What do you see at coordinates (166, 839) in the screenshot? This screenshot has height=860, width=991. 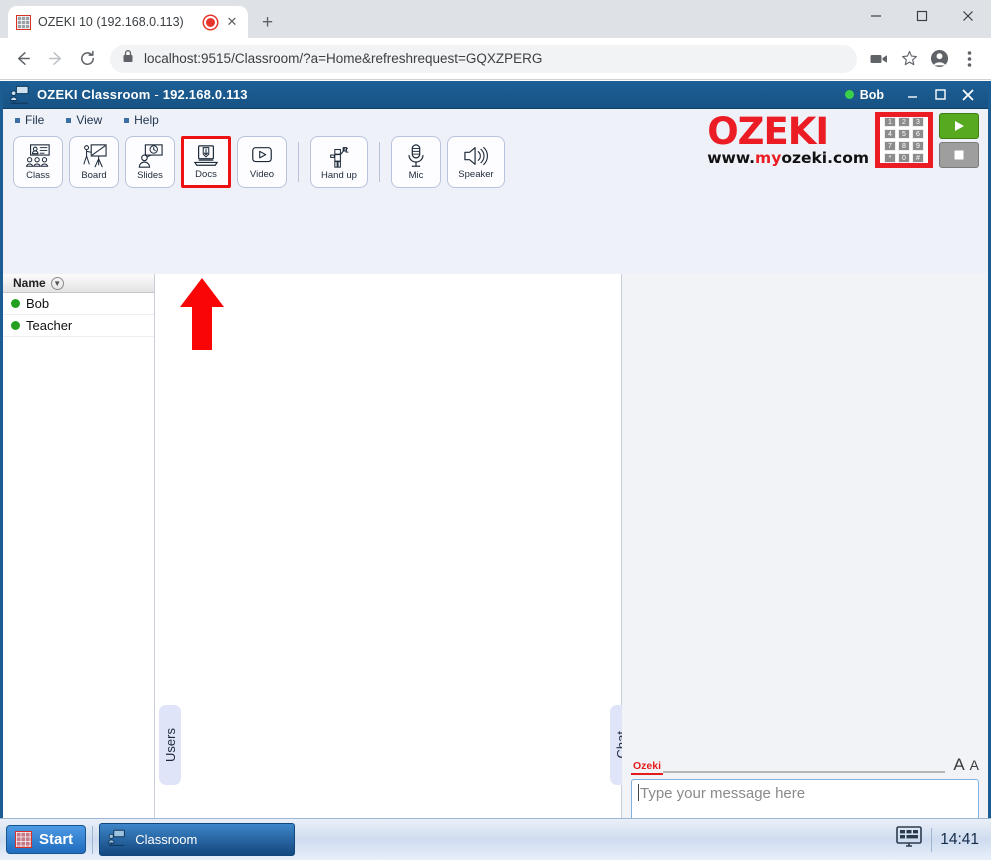 I see `taskbar-item-label: Classroom` at bounding box center [166, 839].